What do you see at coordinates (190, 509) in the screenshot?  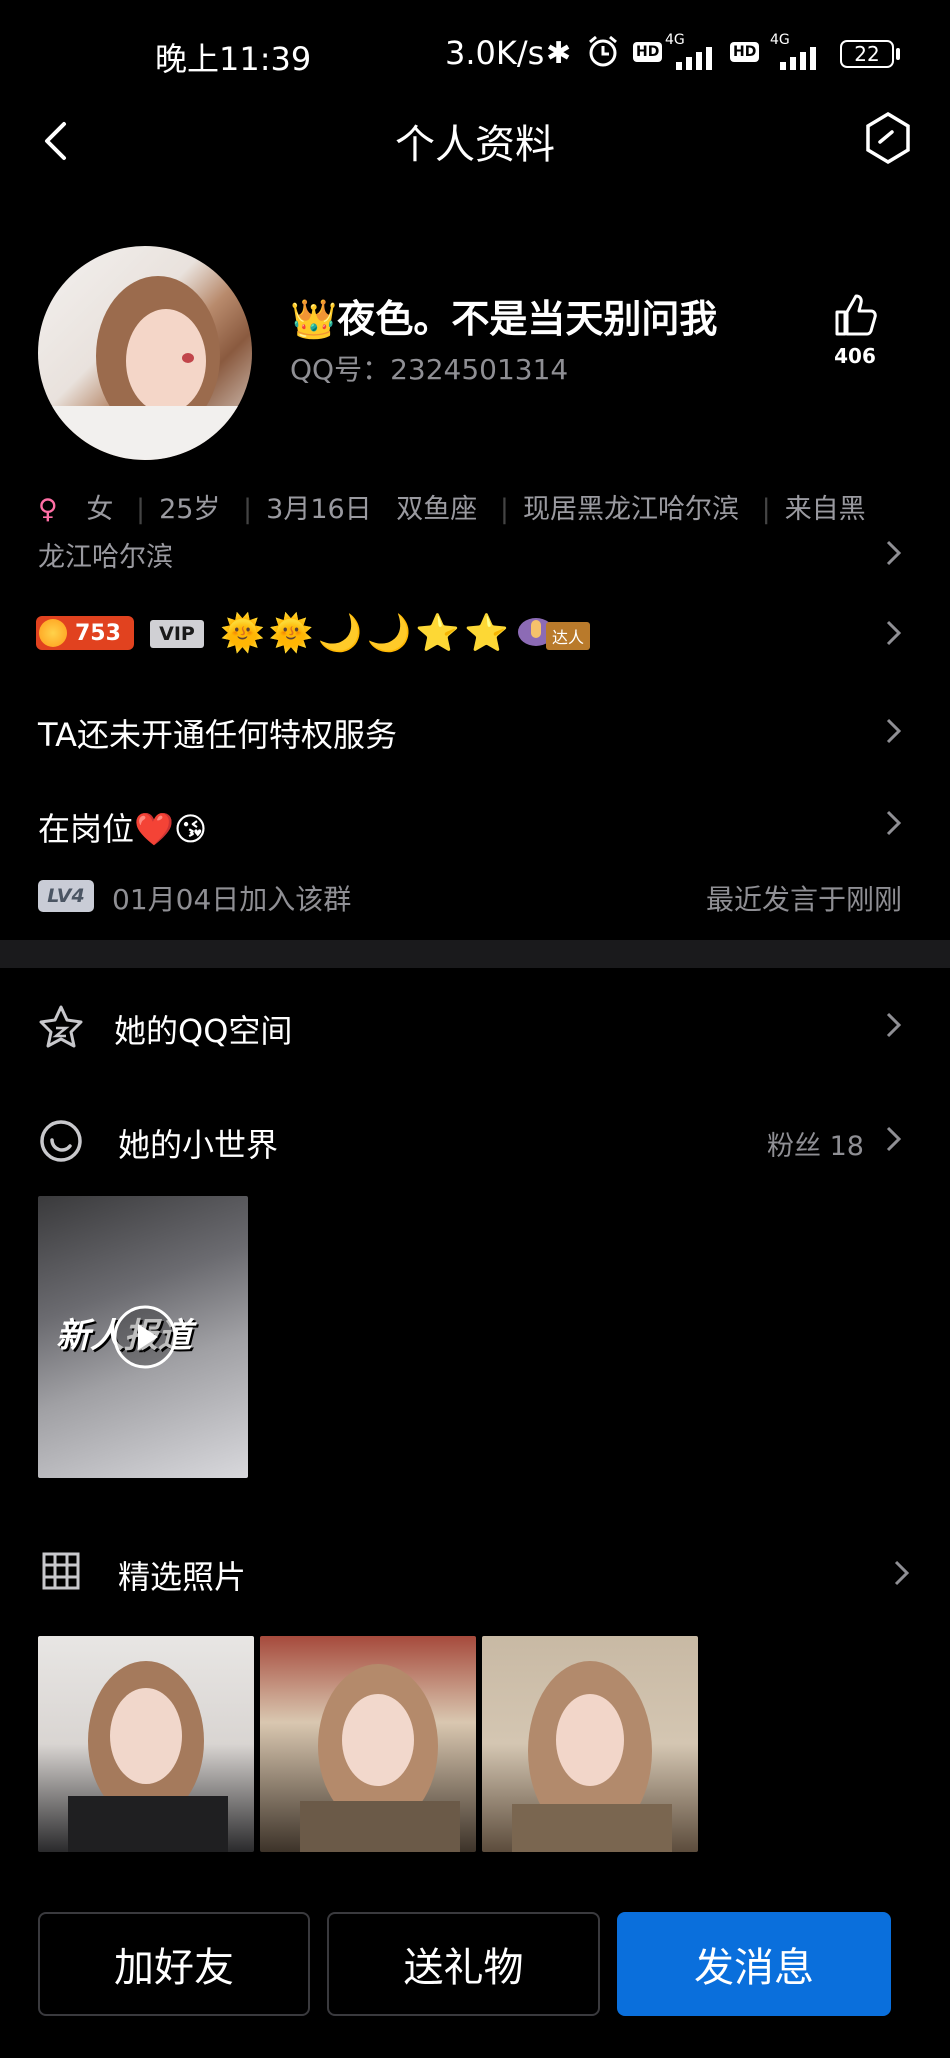 I see `age: 25岁` at bounding box center [190, 509].